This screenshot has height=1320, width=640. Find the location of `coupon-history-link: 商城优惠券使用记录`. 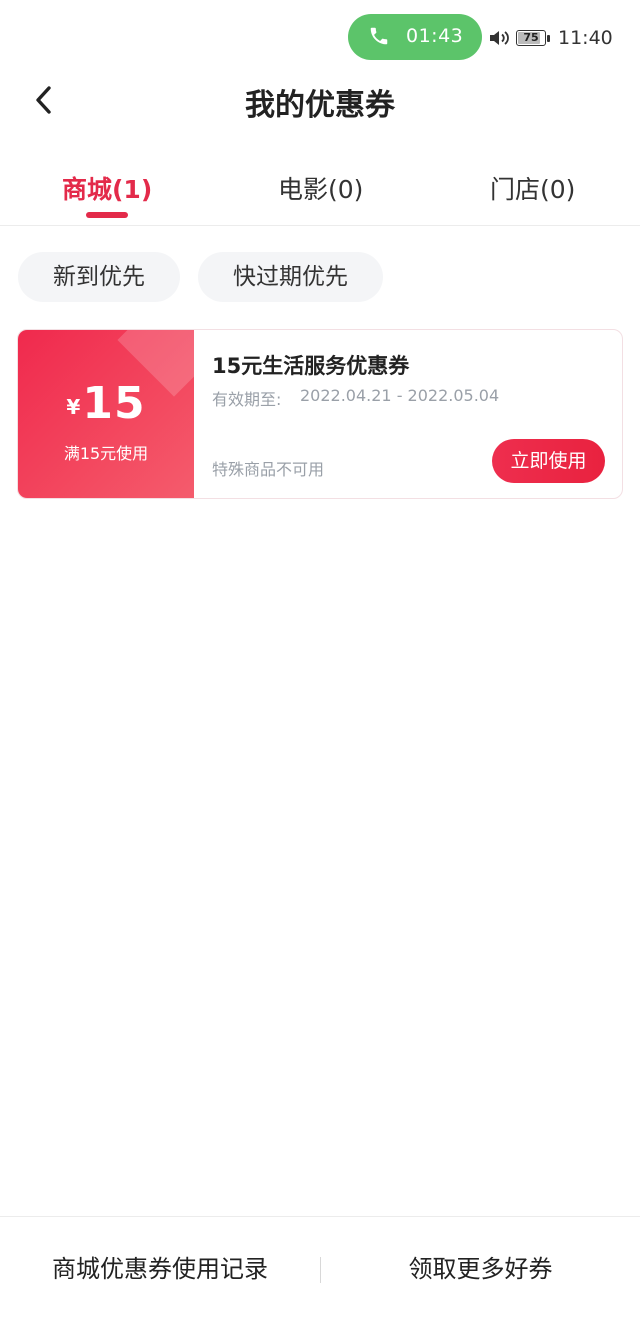

coupon-history-link: 商城优惠券使用记录 is located at coordinates (160, 1268).